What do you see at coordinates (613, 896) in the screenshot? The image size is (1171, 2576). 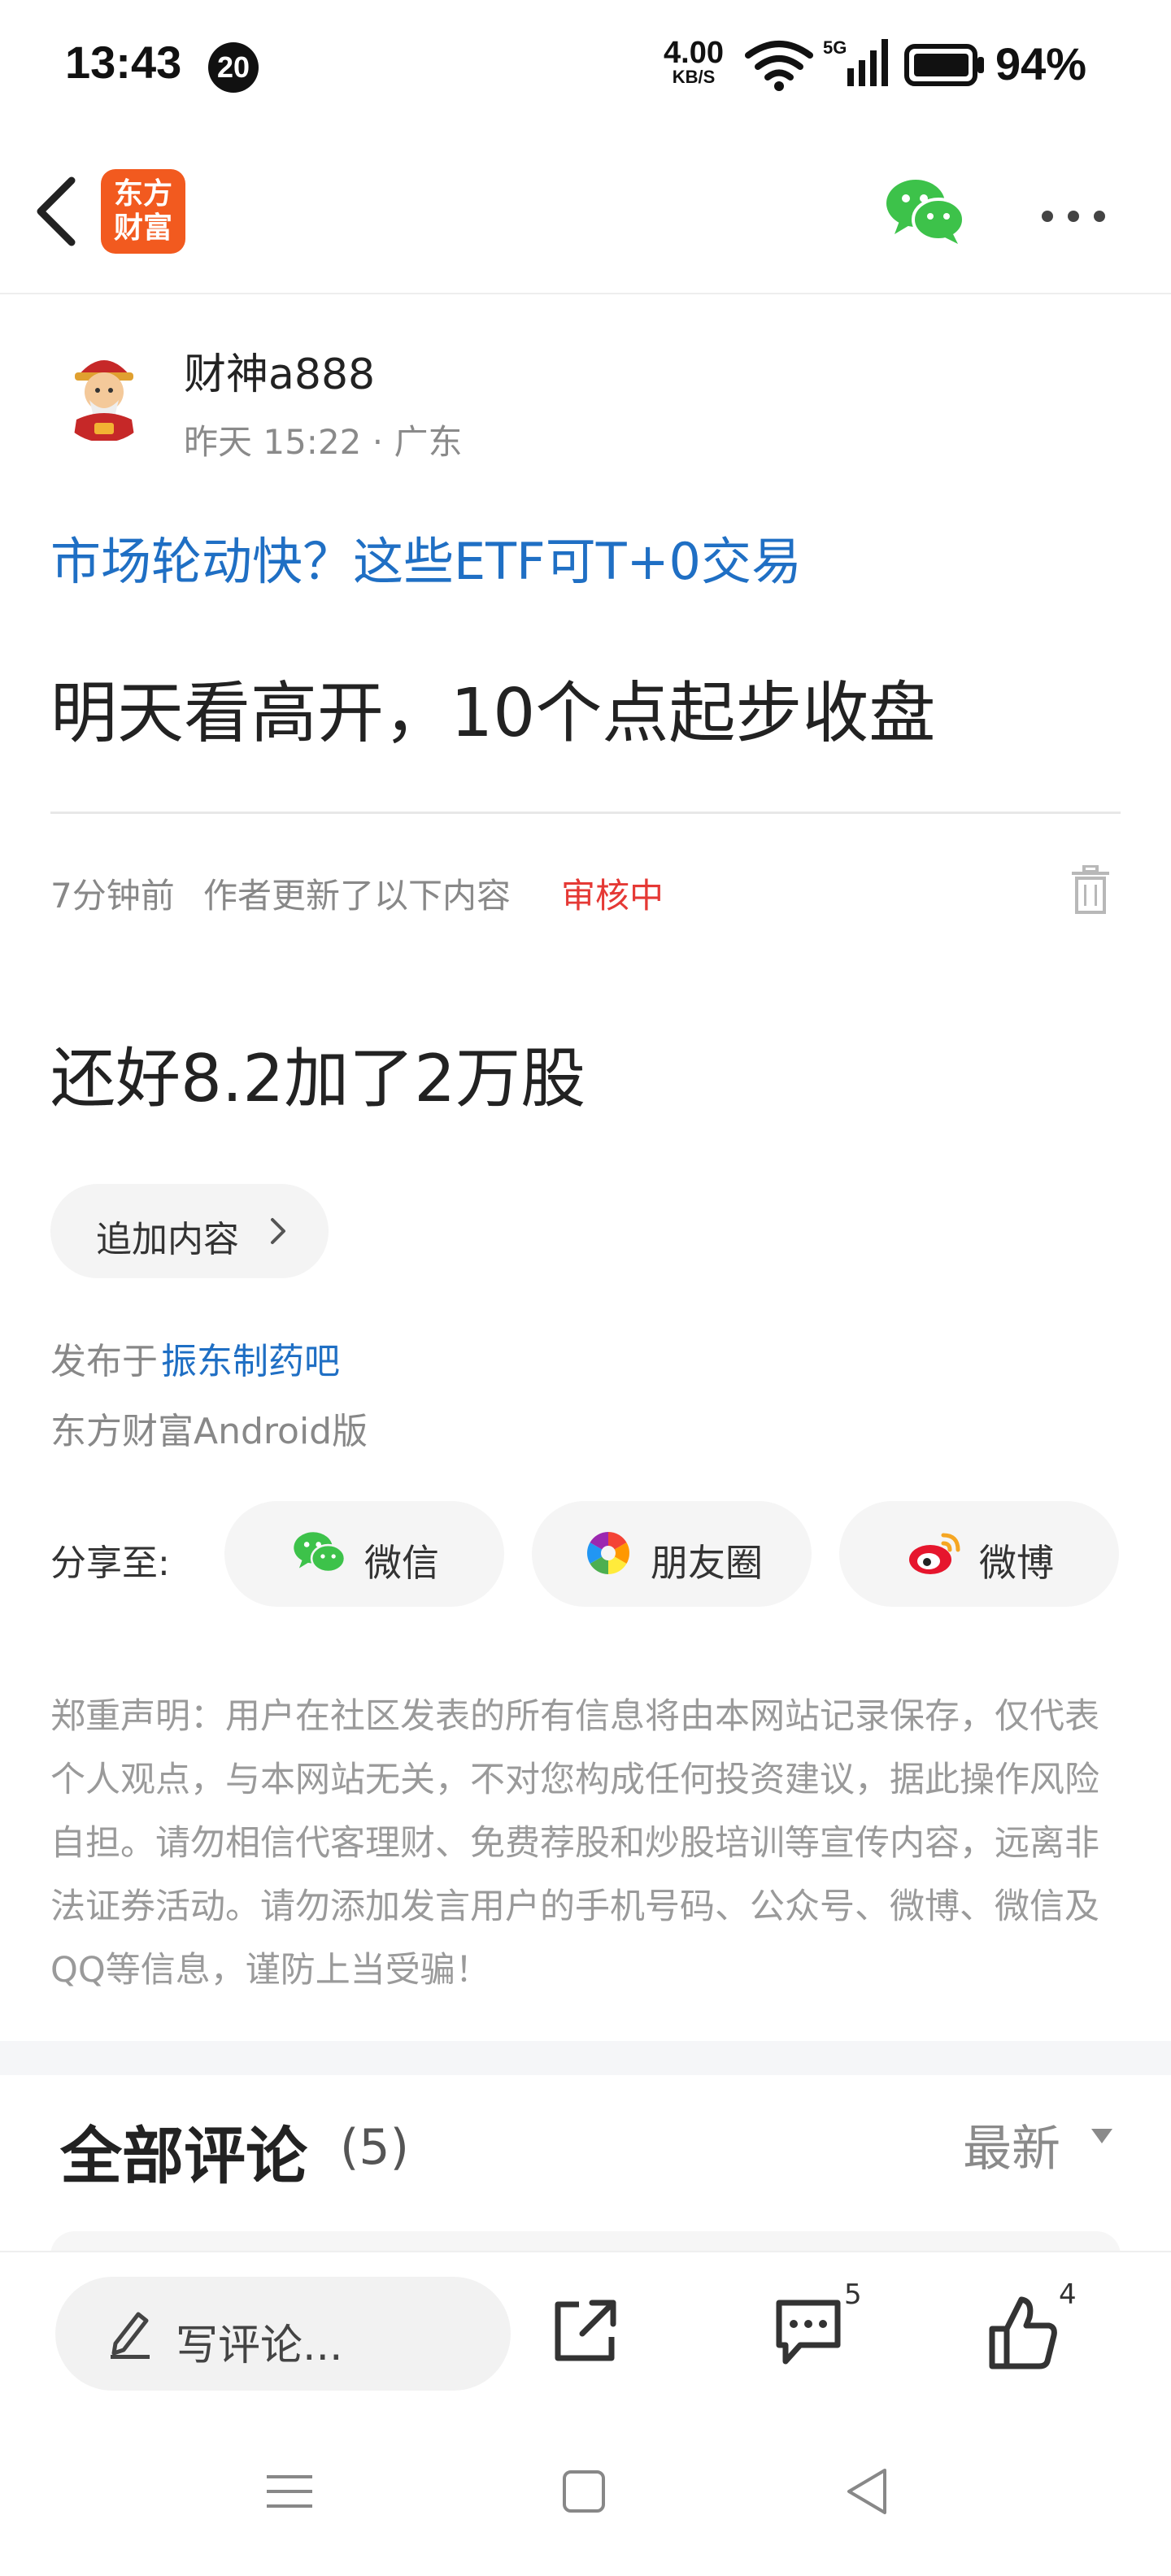 I see `review-status-badge: 审核中` at bounding box center [613, 896].